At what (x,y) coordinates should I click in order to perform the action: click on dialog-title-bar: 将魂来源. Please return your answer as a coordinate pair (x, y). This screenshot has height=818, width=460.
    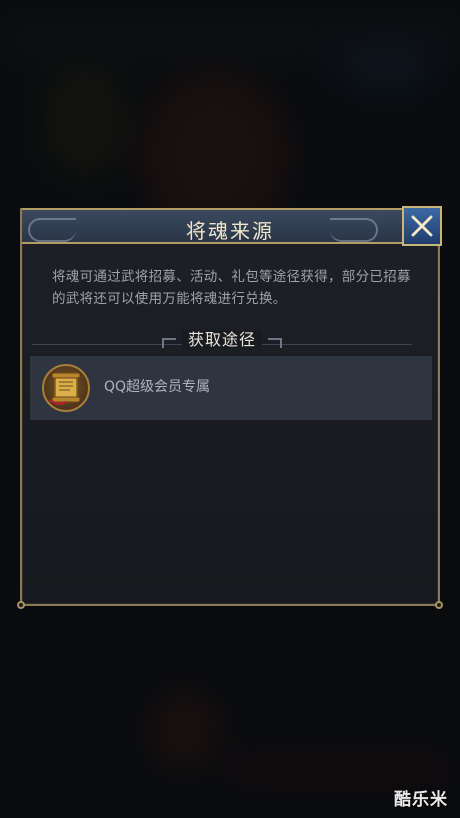
    Looking at the image, I should click on (232, 226).